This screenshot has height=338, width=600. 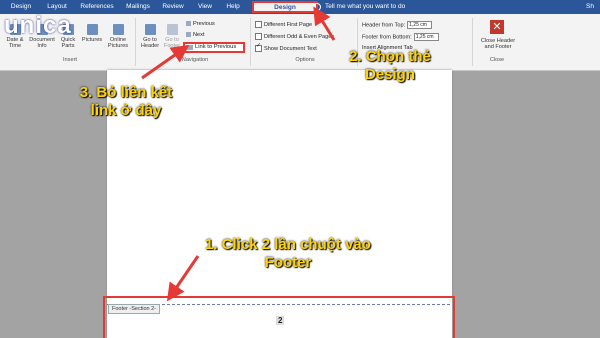 I want to click on arrow-to-link-to-previous, so click(x=165, y=62).